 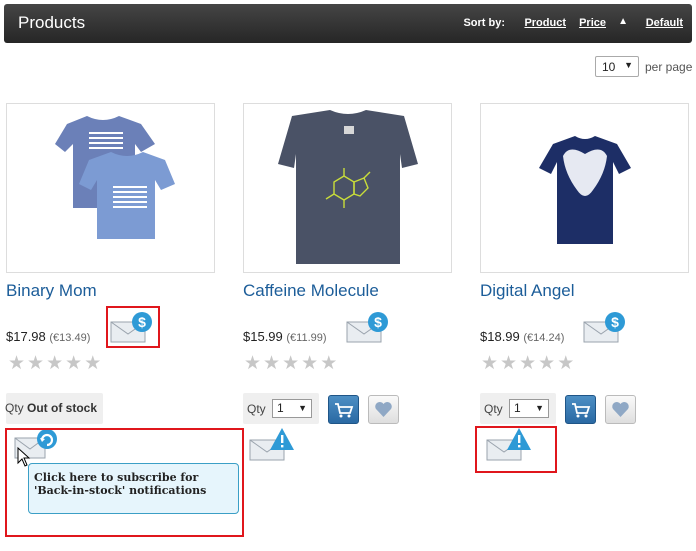 I want to click on product-price-caffeine-molecule: $15.99 (€11.99), so click(x=285, y=336).